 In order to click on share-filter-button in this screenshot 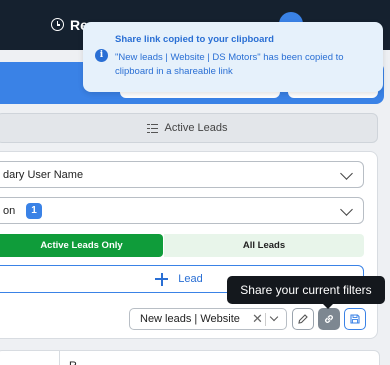, I will do `click(329, 319)`.